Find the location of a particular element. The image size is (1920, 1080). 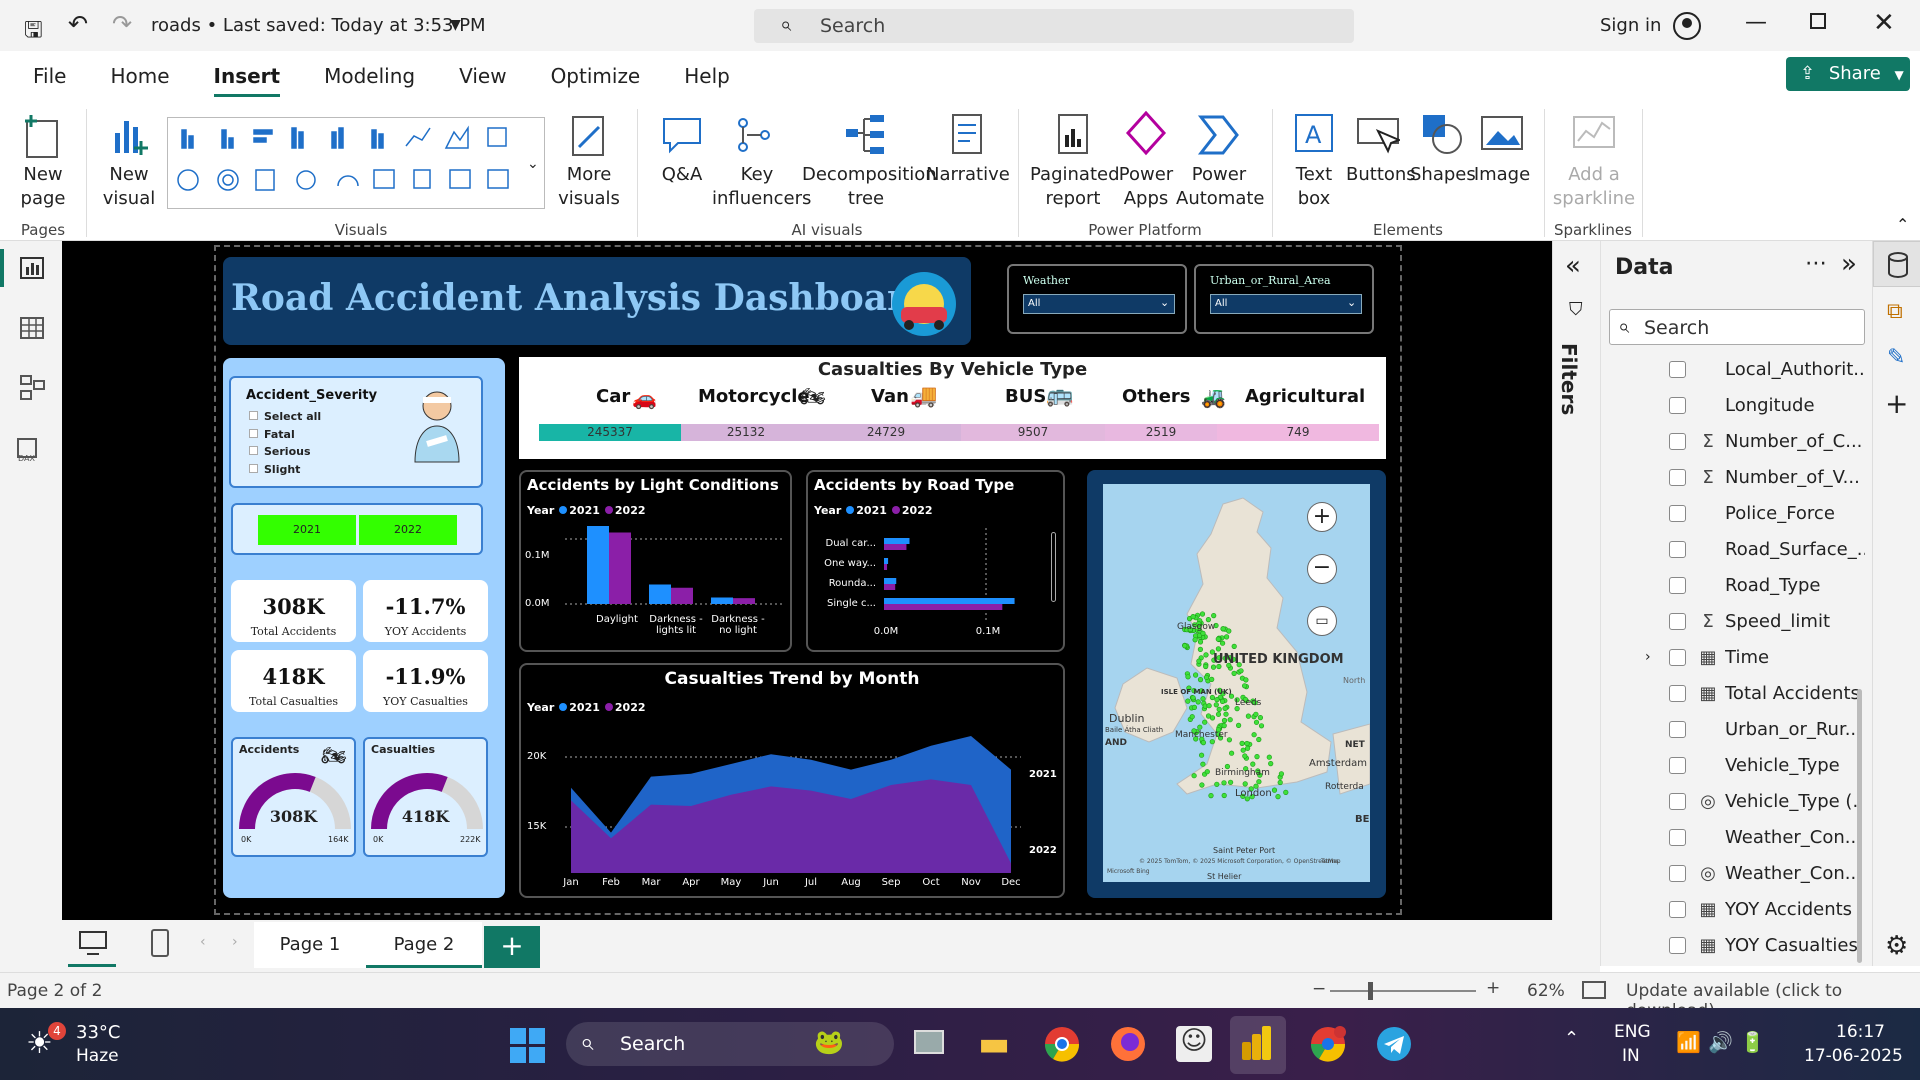

zoom-slider is located at coordinates (1403, 991).